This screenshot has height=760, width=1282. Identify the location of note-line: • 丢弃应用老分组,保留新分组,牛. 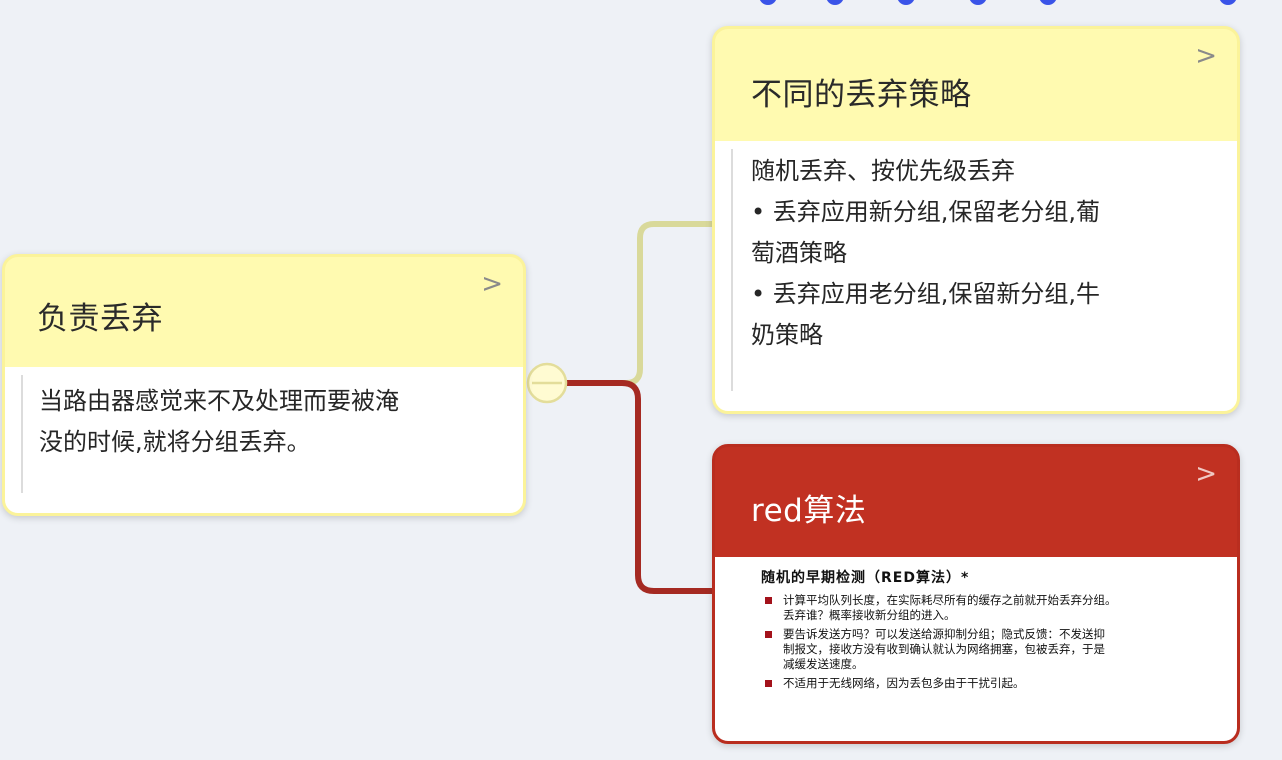
(926, 294).